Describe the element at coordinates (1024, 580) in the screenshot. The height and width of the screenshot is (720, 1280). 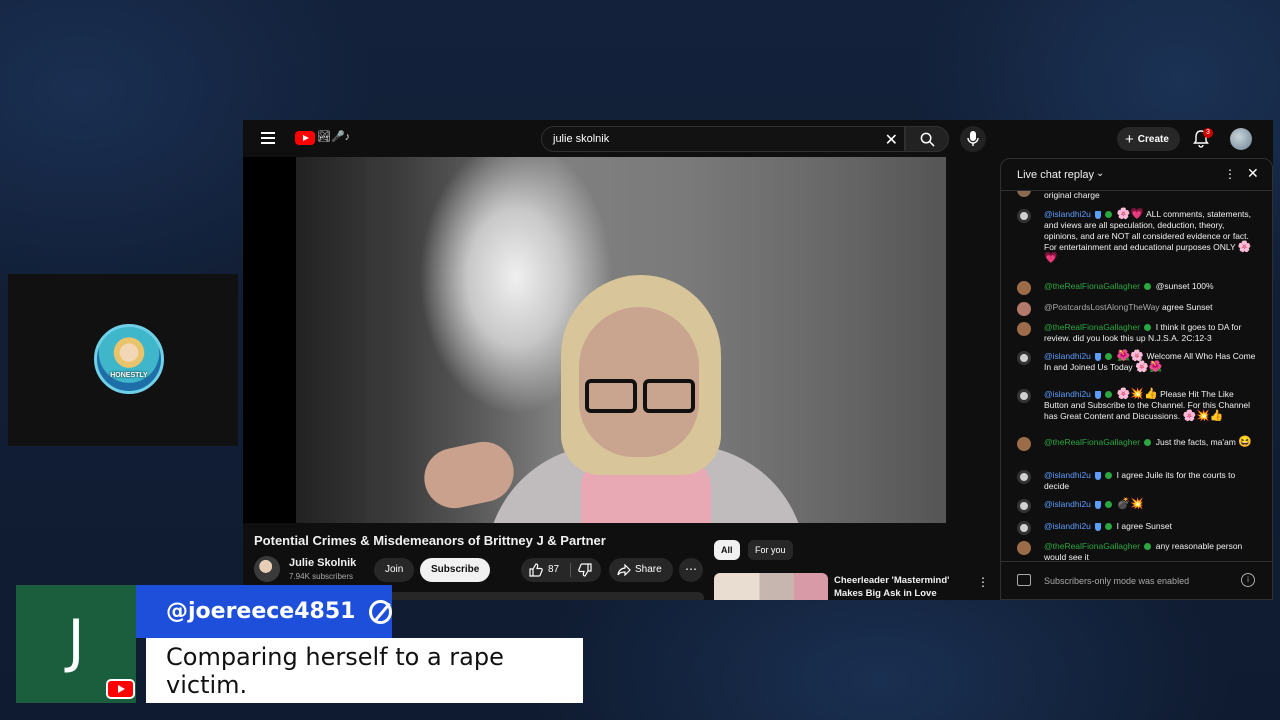
I see `chat-mode-icon` at that location.